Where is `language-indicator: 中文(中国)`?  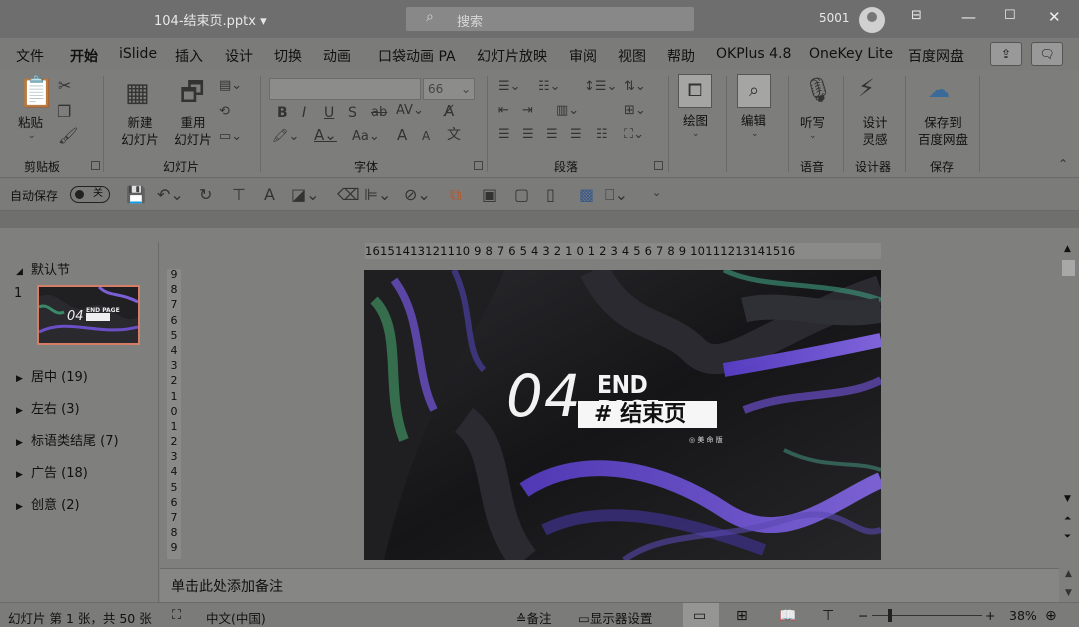
language-indicator: 中文(中国) is located at coordinates (236, 617).